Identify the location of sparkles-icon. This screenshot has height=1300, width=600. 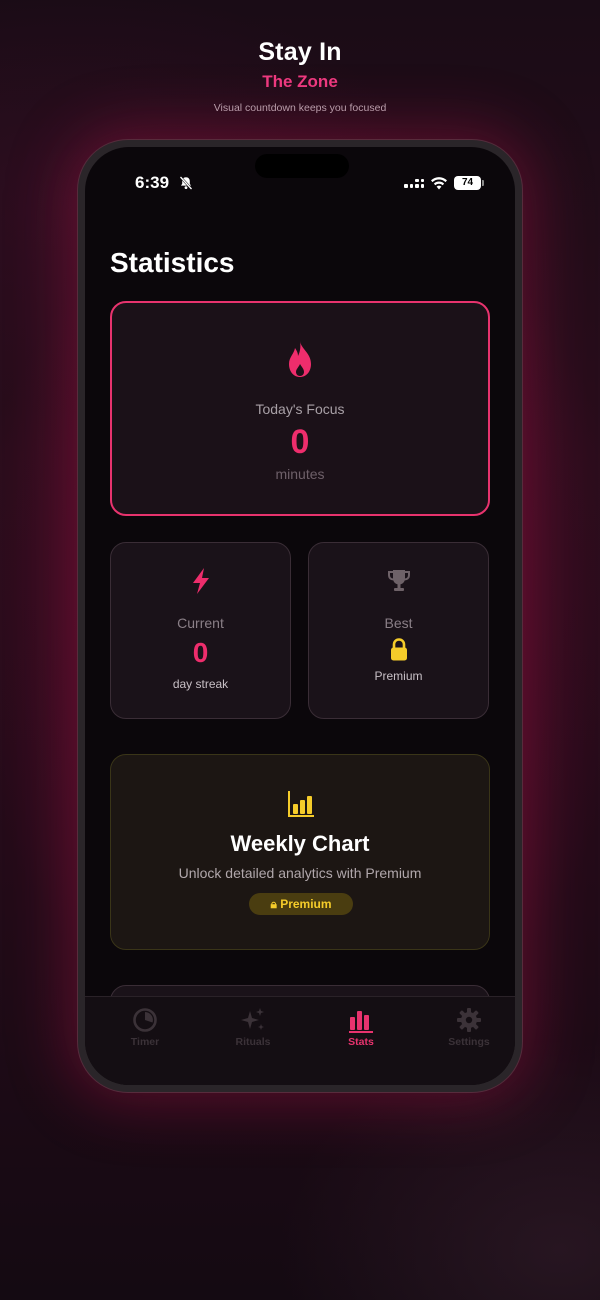
(252, 1019).